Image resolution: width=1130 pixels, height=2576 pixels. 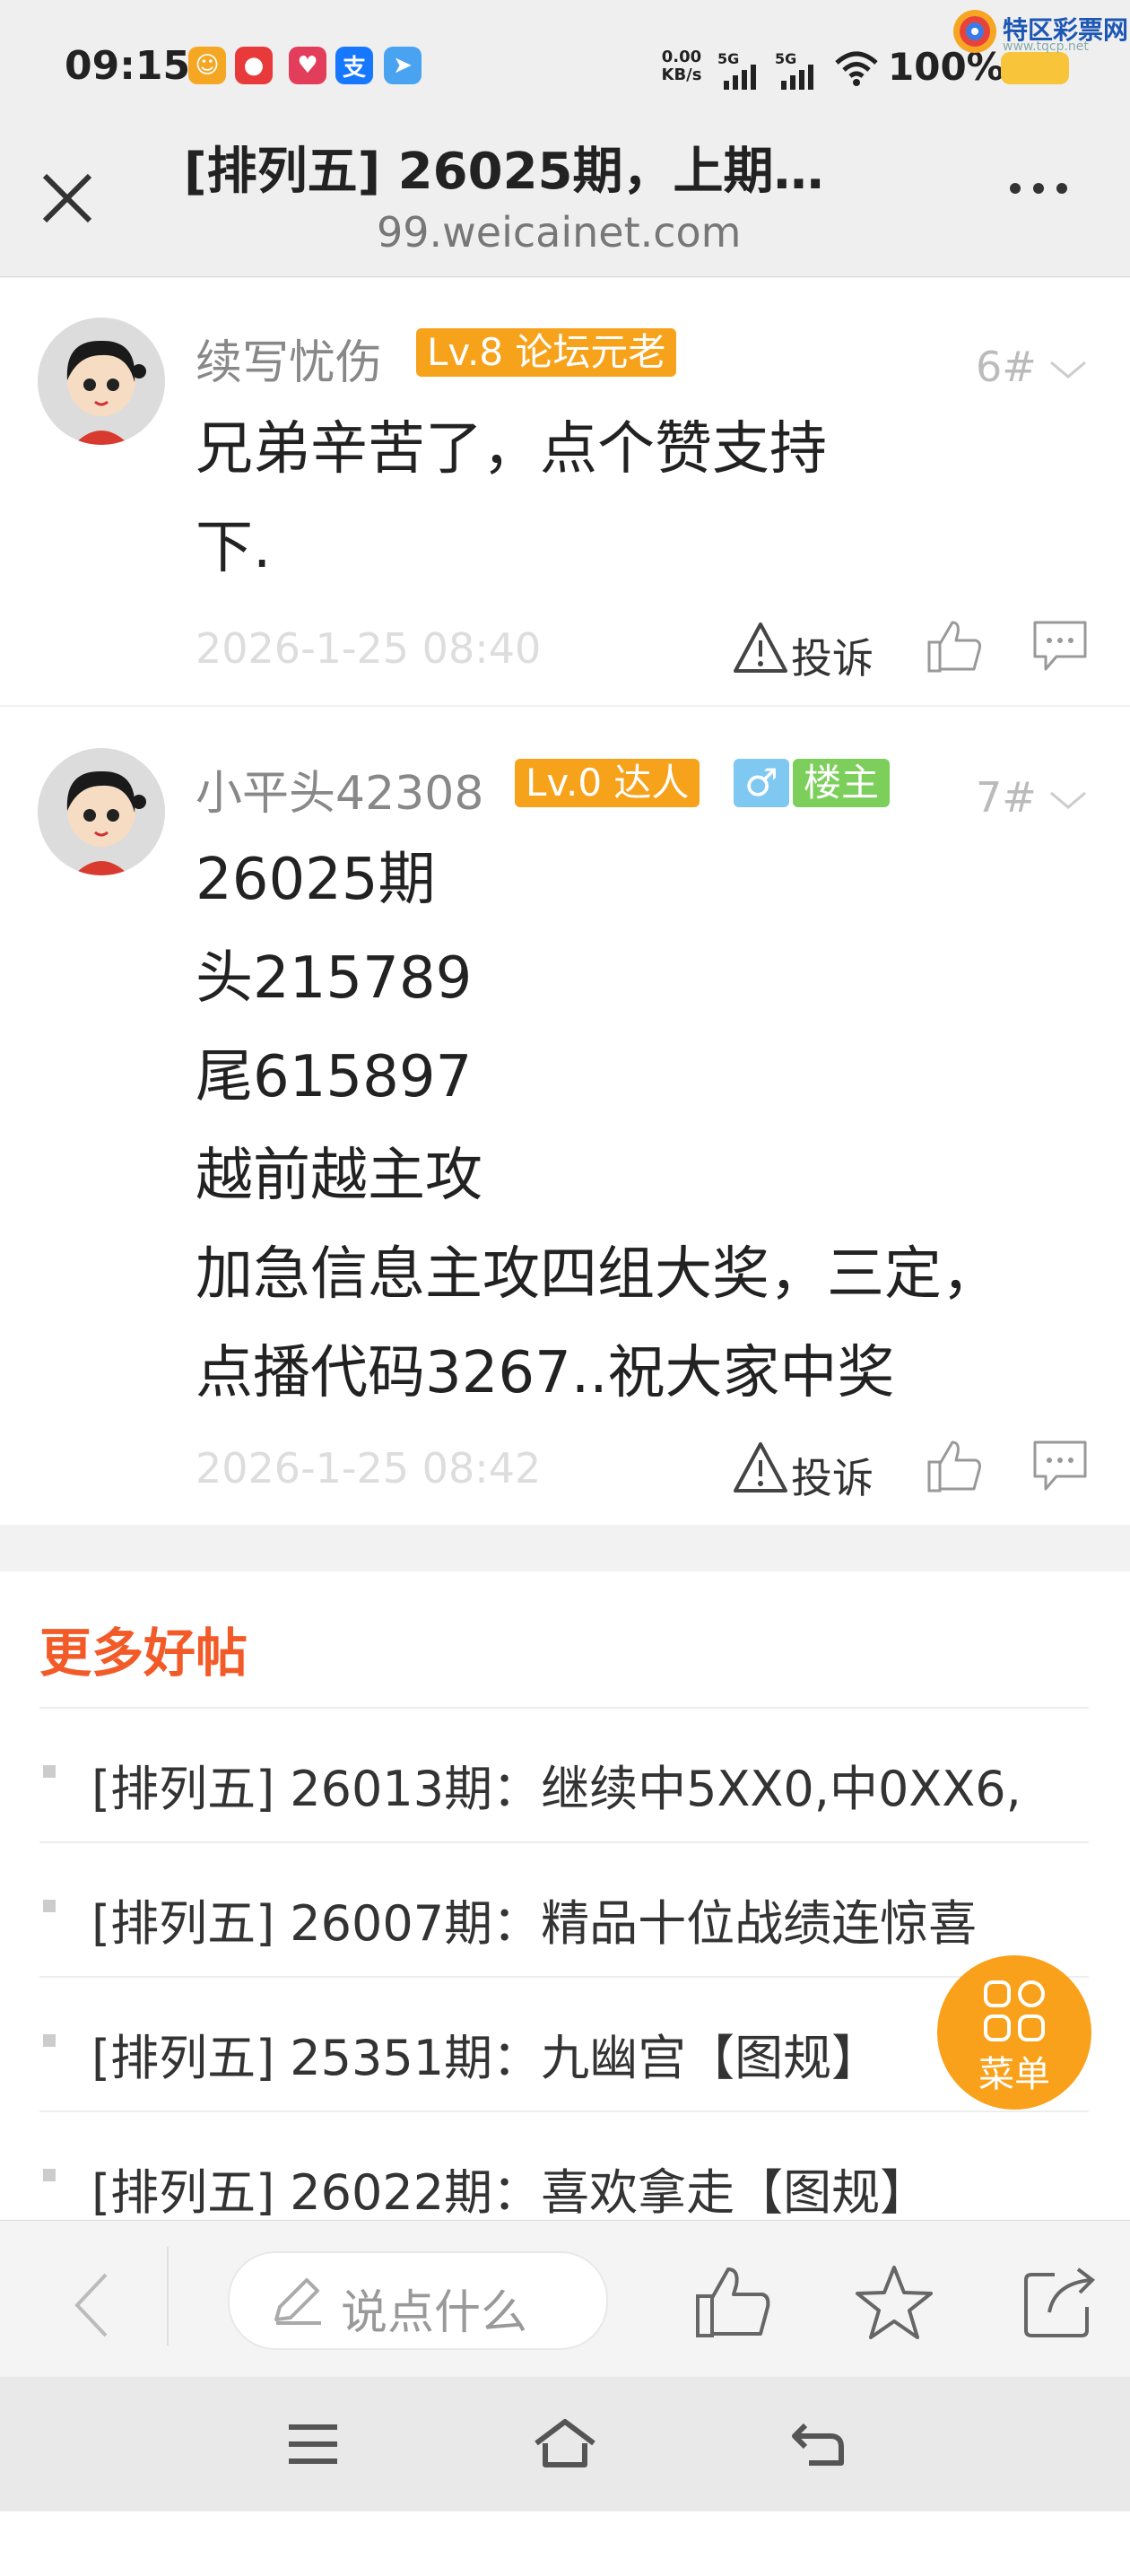 What do you see at coordinates (1038, 188) in the screenshot?
I see `more-options-icon` at bounding box center [1038, 188].